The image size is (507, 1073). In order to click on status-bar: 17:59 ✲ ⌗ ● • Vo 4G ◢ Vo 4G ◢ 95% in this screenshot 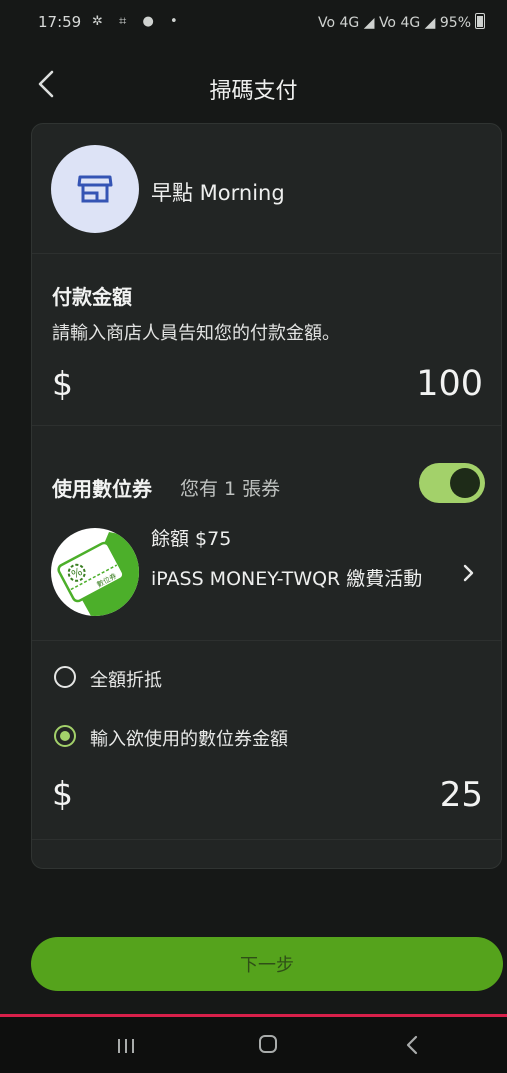, I will do `click(253, 23)`.